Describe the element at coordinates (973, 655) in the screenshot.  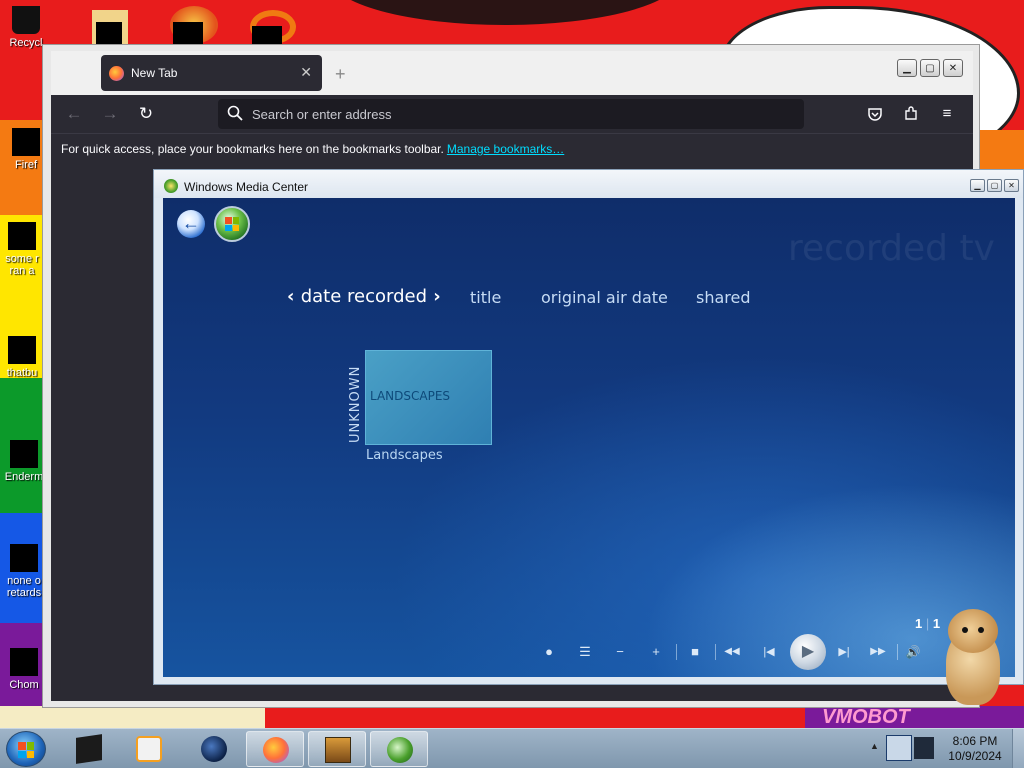
I see `hamster-mascot` at that location.